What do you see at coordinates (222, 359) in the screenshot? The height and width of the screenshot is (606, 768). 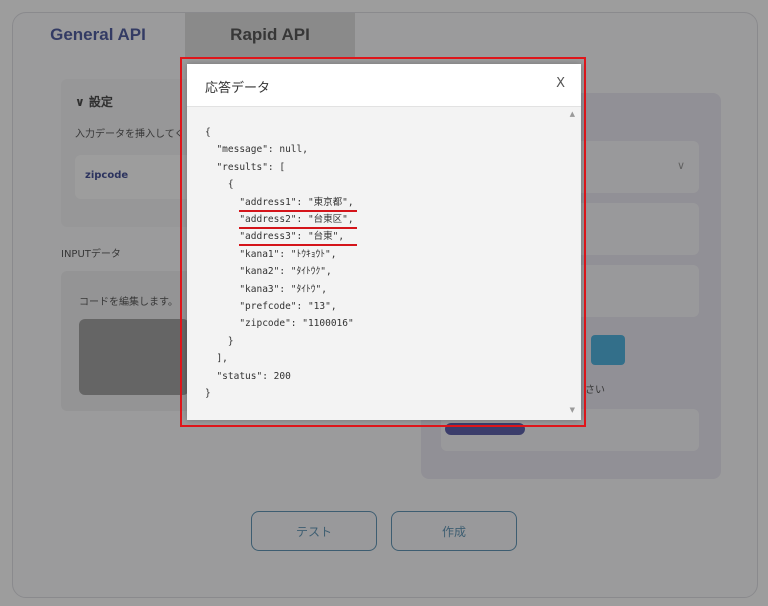 I see `code-line: ],` at bounding box center [222, 359].